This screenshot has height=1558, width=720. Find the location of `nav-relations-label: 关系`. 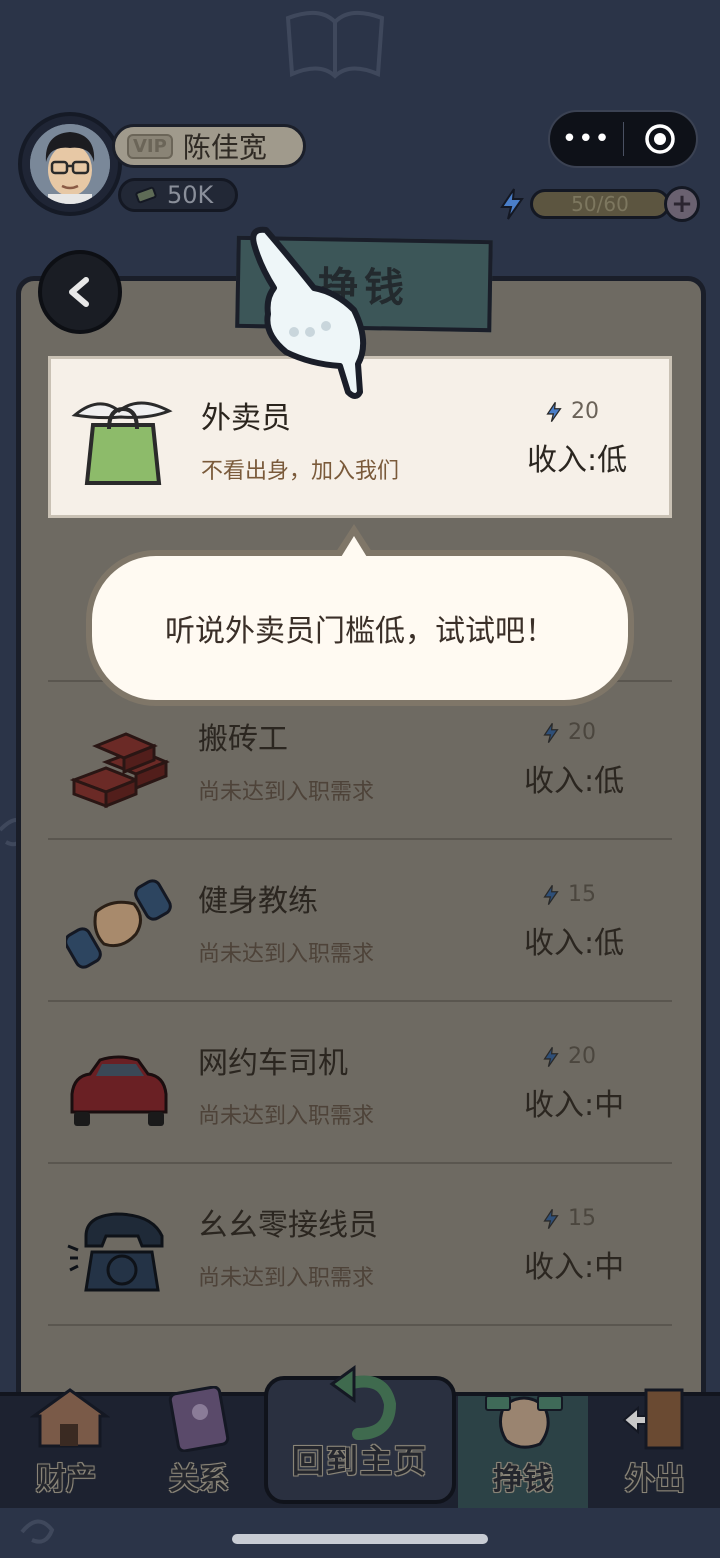

nav-relations-label: 关系 is located at coordinates (199, 1479).